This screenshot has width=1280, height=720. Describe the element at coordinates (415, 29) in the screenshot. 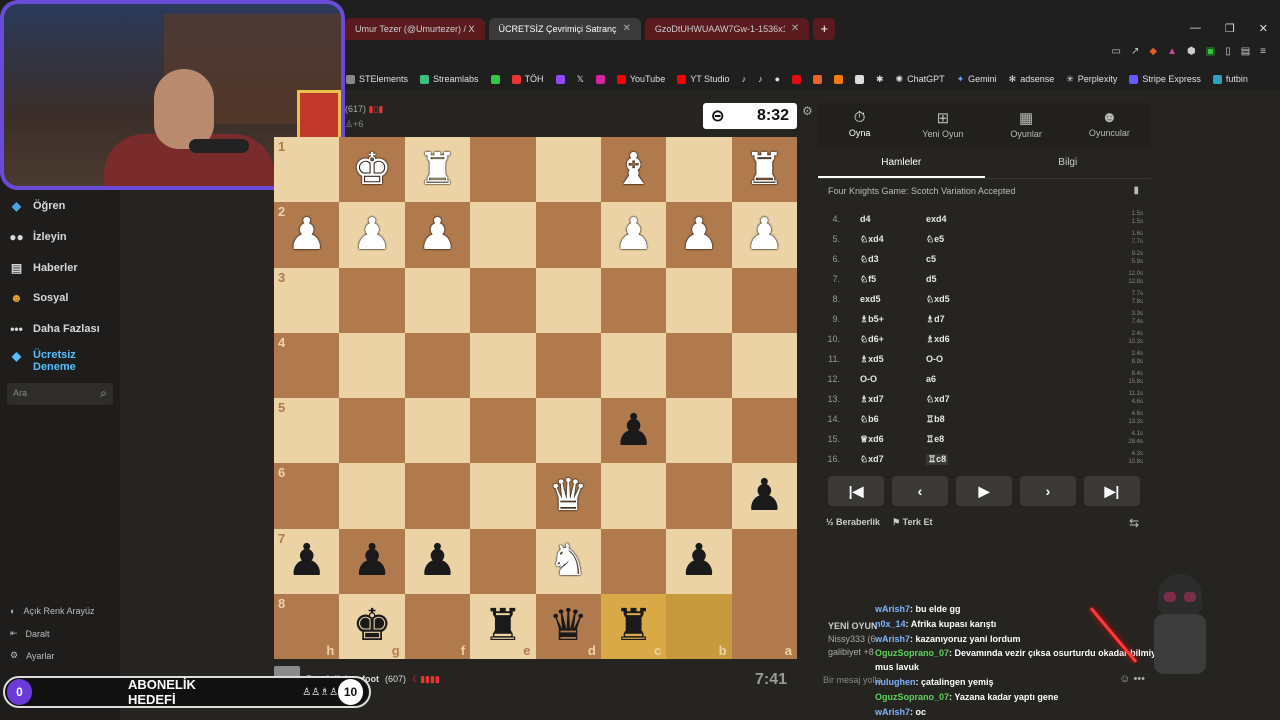

I see `tab-x: Umur Tezer (@Umurtezer) / X` at that location.